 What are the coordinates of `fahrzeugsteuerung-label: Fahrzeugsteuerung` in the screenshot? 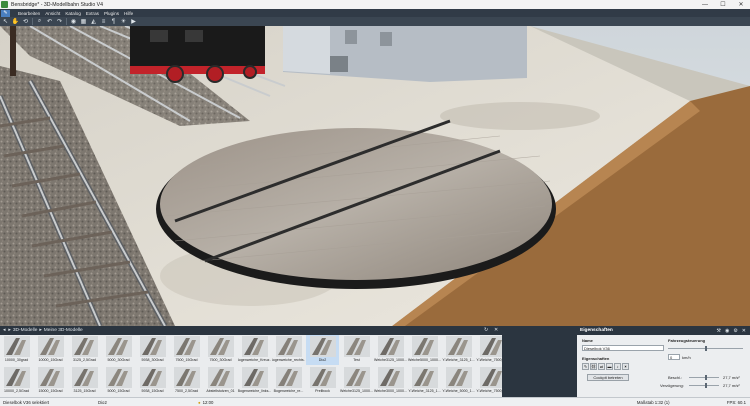 It's located at (687, 340).